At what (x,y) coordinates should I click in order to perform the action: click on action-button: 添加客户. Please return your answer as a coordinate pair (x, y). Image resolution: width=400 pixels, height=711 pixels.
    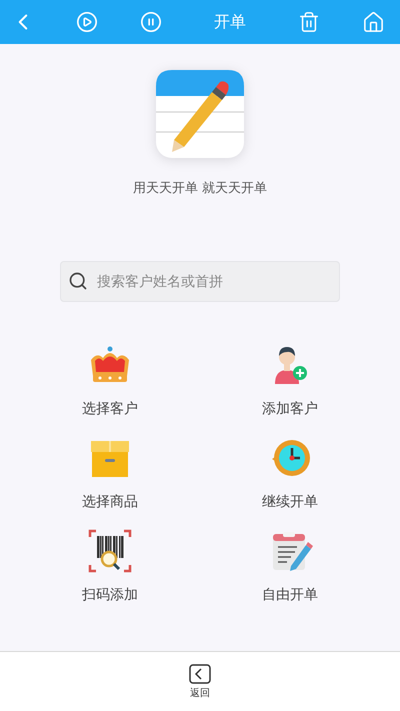
    Looking at the image, I should click on (290, 380).